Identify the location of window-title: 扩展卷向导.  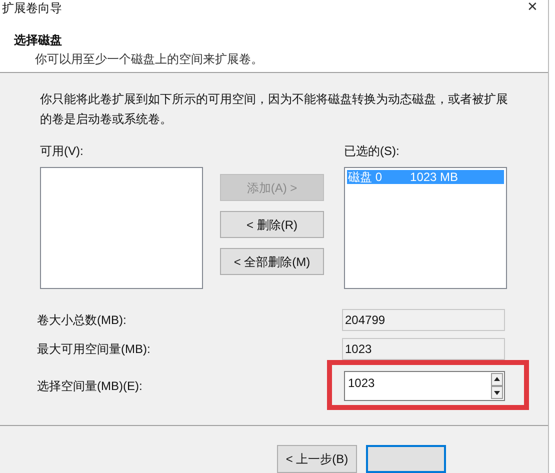
(32, 8).